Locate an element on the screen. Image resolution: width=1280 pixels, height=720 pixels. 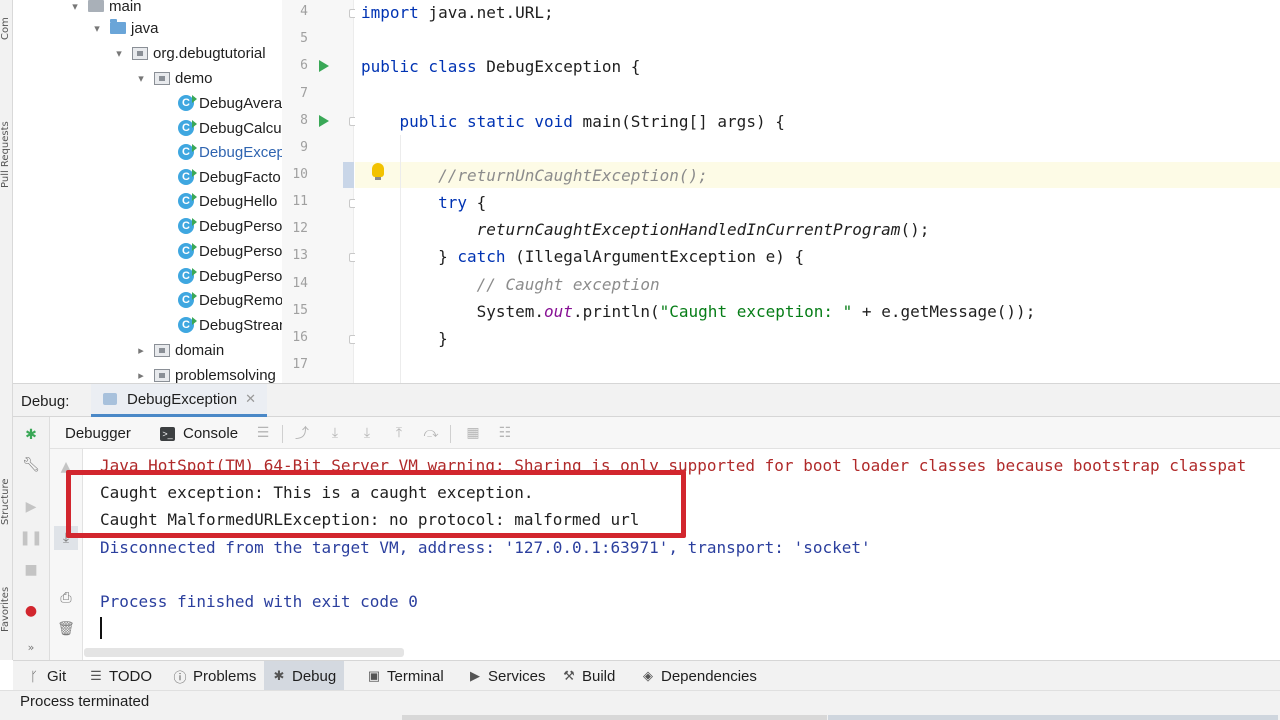
debug-subtabs: Debugger >_ Console ☰ ⤴ ⤓ ⤓ ⤒ ⤼ ▦ ☷ is located at coordinates (665, 433).